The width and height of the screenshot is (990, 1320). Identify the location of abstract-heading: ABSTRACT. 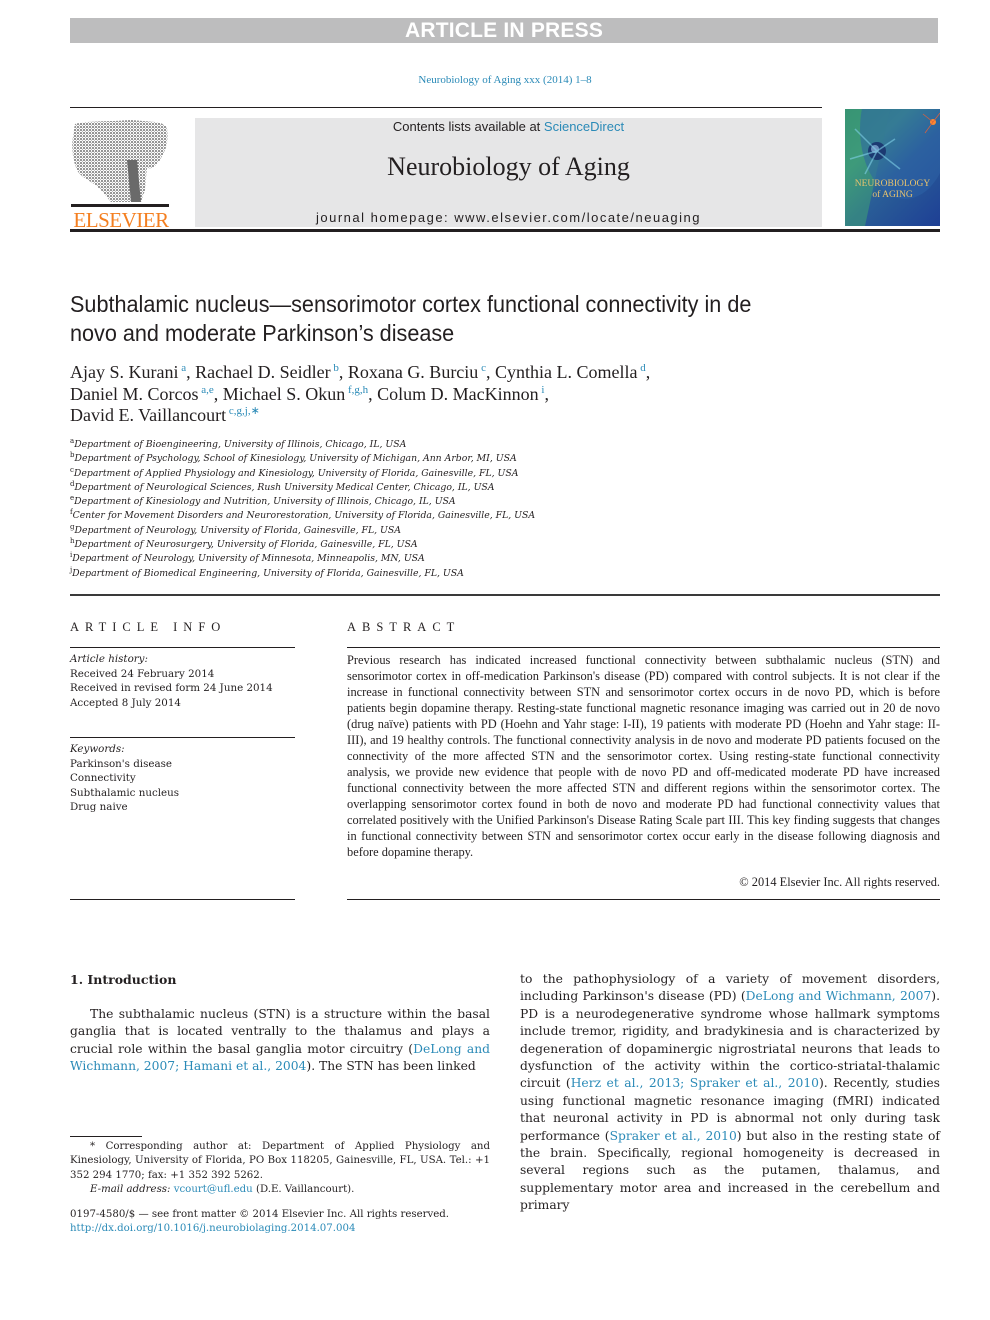
(404, 627).